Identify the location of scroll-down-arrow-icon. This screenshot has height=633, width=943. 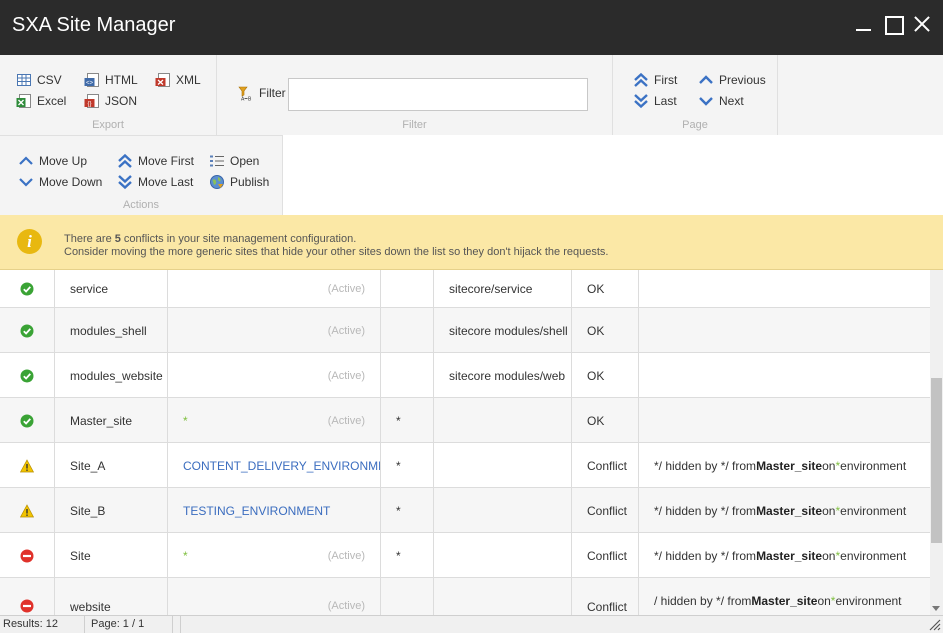
(936, 608).